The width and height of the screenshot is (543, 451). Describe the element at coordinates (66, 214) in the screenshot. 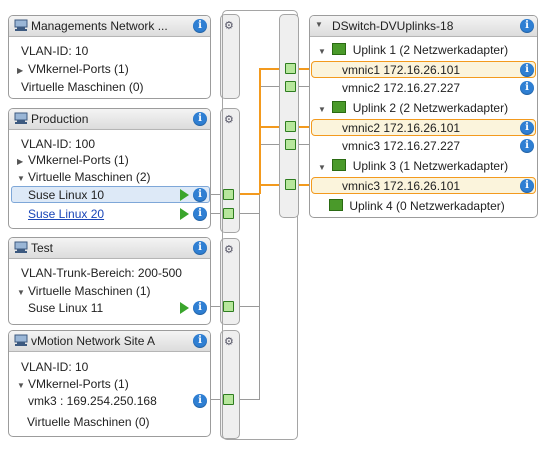

I see `vm-name-link: Suse Linux 20` at that location.